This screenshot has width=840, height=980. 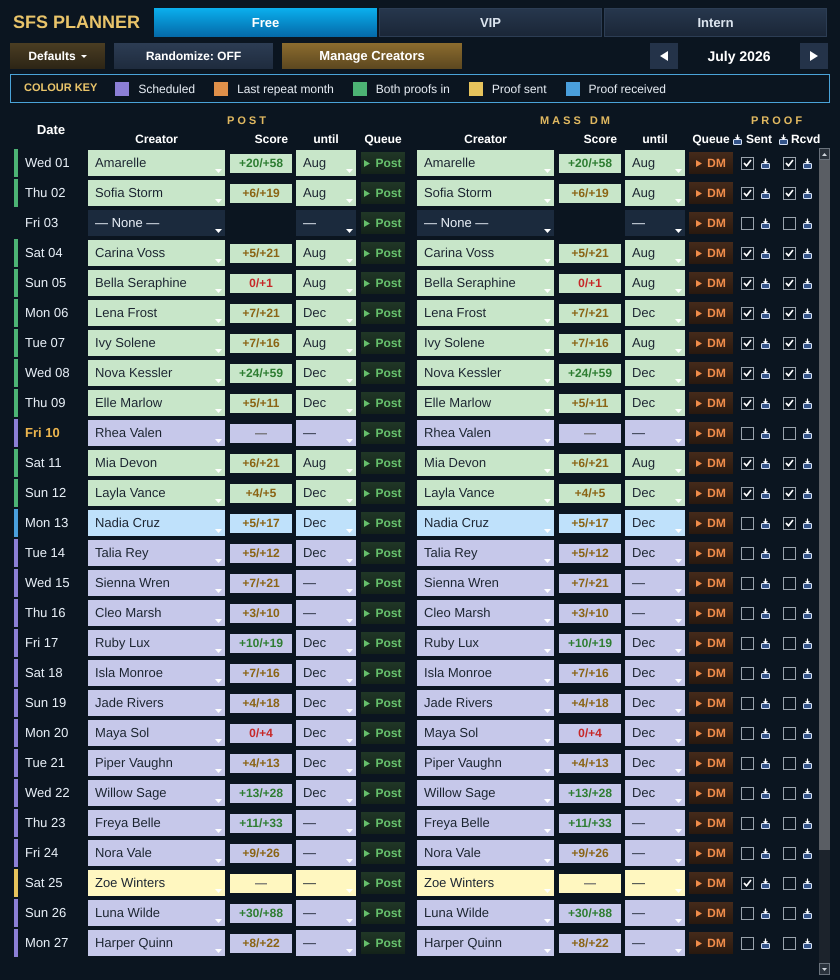 I want to click on creator-dropdown: Talia Rey, so click(x=156, y=553).